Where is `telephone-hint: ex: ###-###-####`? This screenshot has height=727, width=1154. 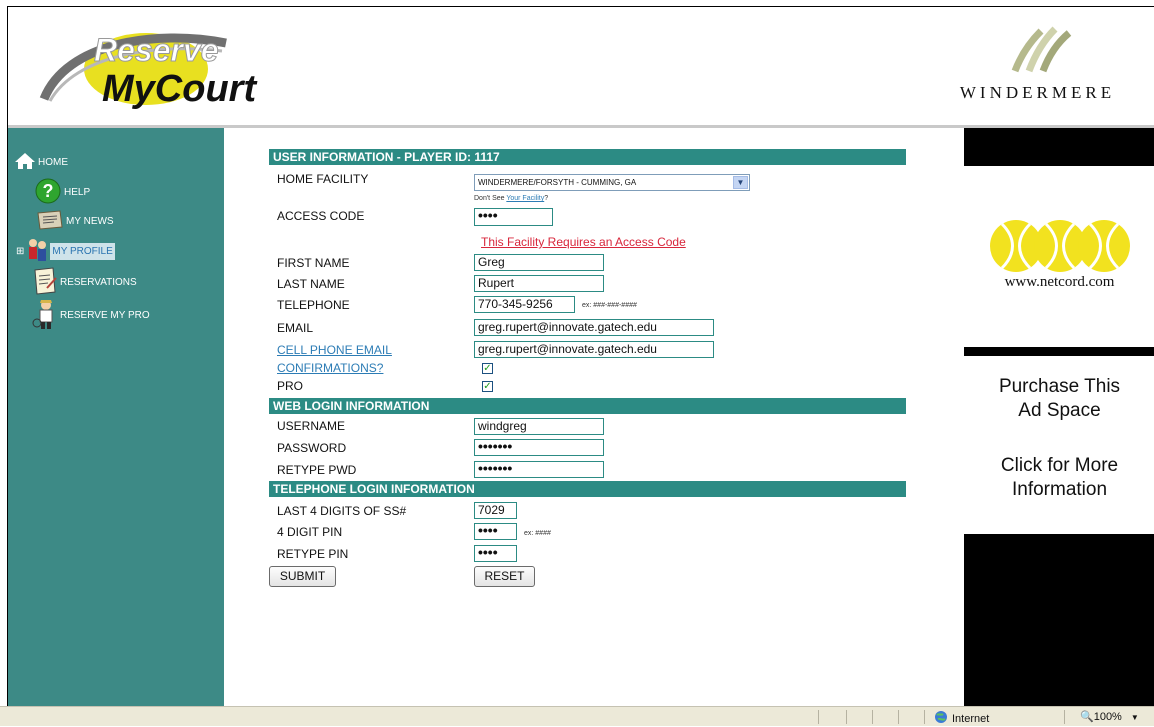
telephone-hint: ex: ###-###-#### is located at coordinates (609, 305).